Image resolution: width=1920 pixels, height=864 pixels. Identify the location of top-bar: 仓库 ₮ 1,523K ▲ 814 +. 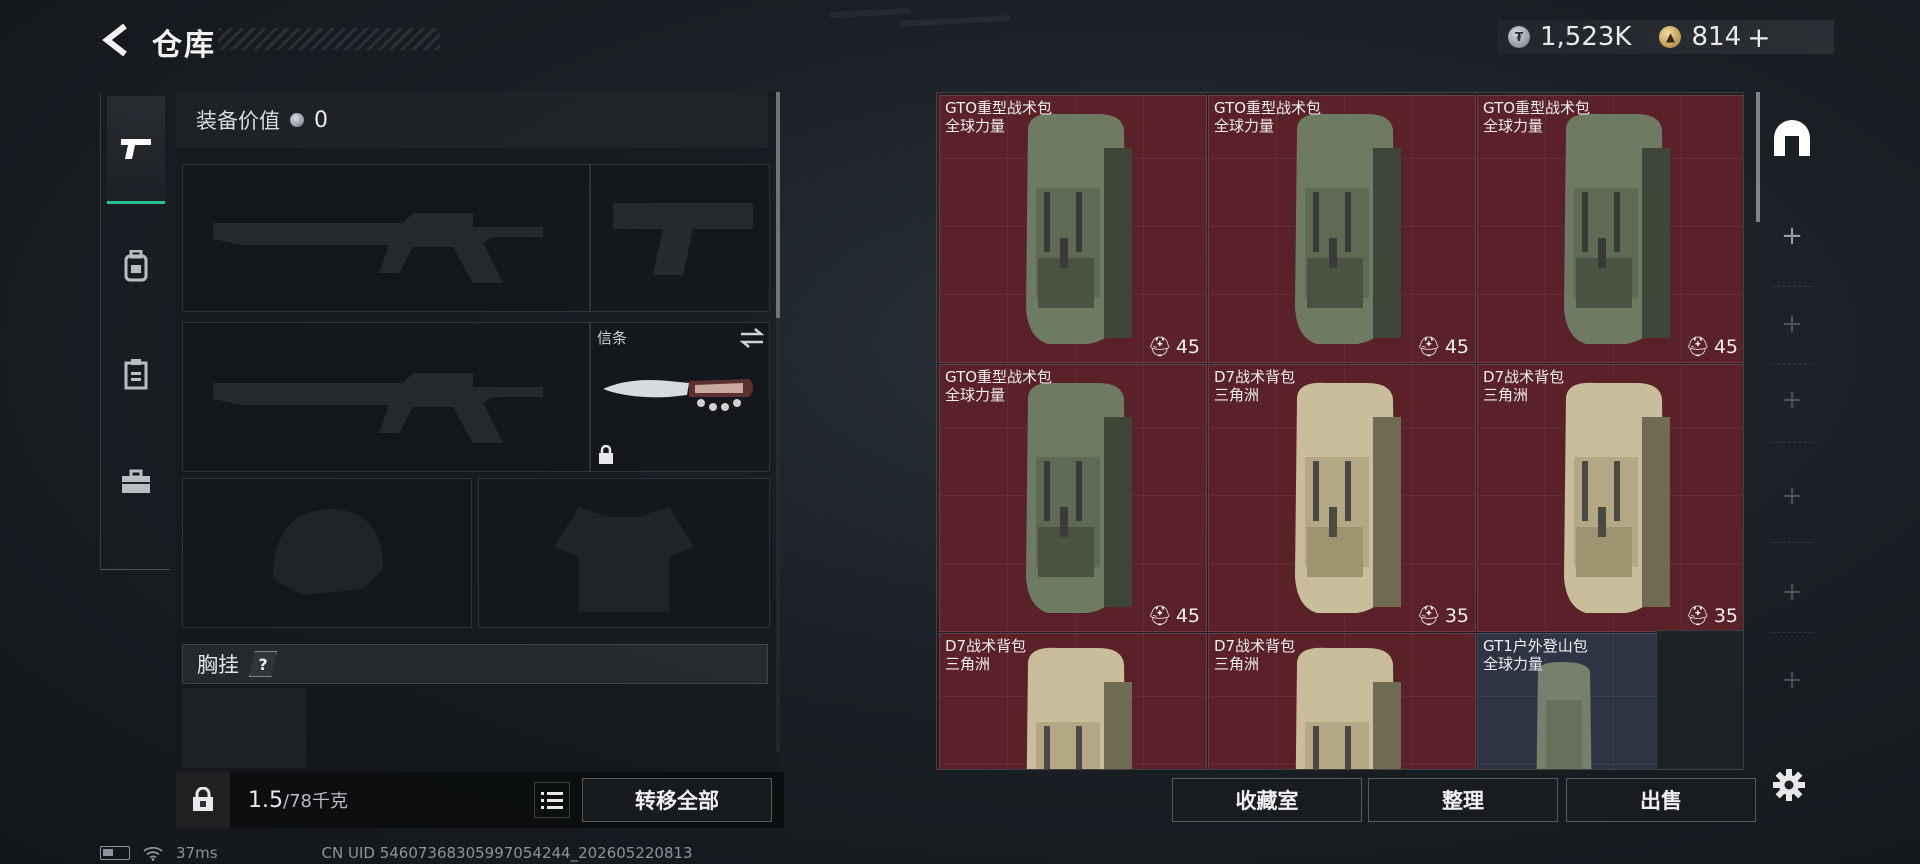
(960, 40).